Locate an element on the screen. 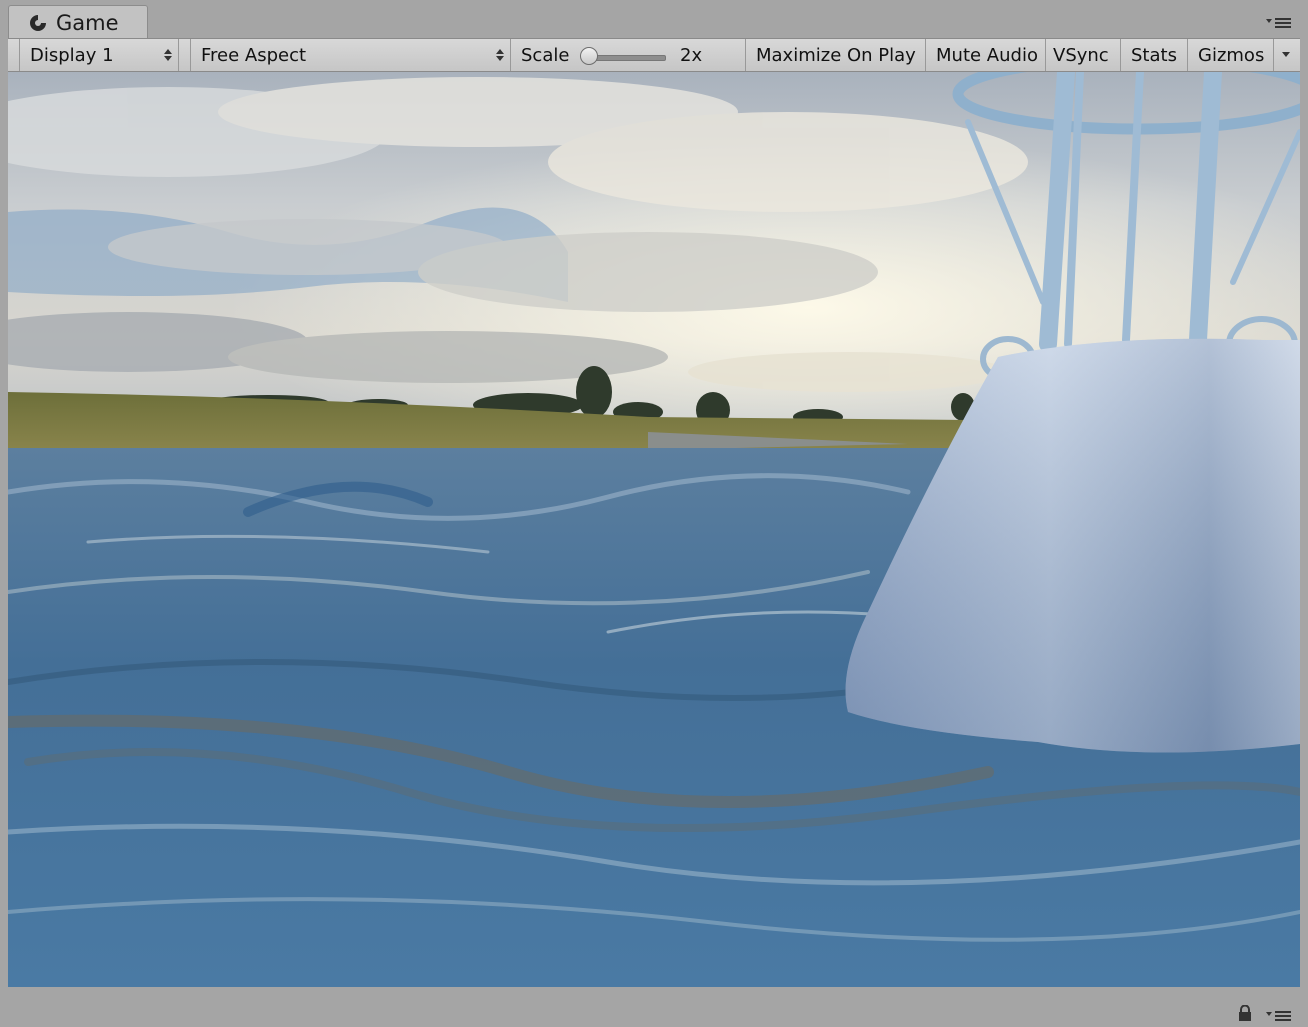 The width and height of the screenshot is (1308, 1027). stats-toggle: Stats is located at coordinates (1154, 55).